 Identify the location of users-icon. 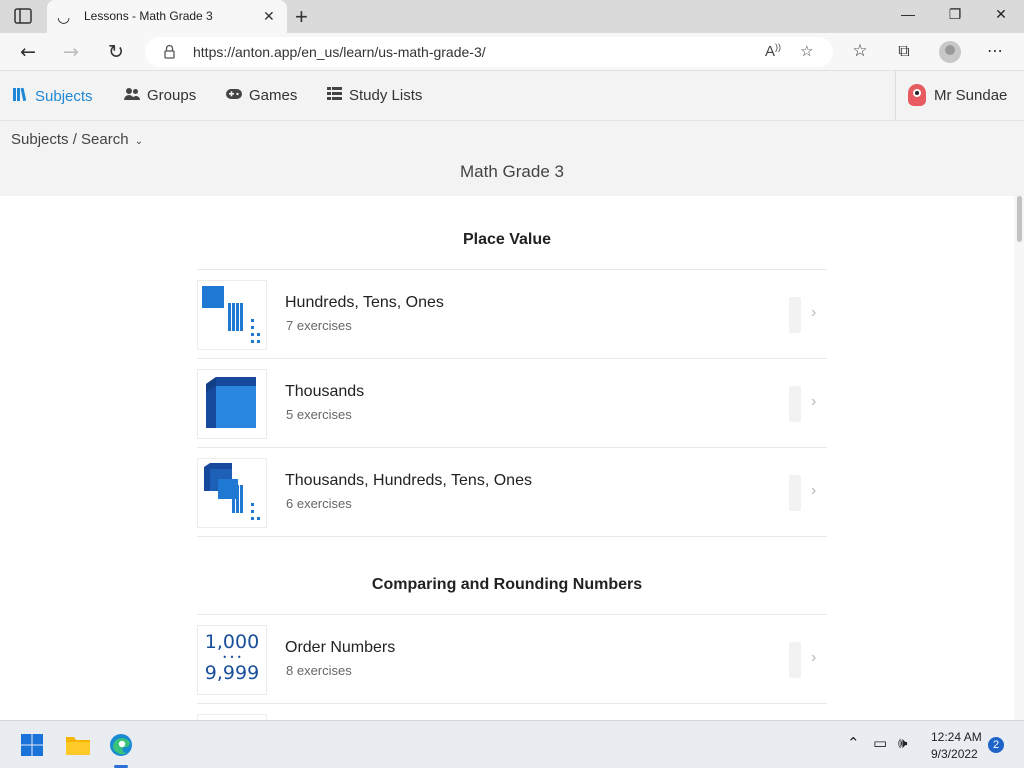
(132, 95).